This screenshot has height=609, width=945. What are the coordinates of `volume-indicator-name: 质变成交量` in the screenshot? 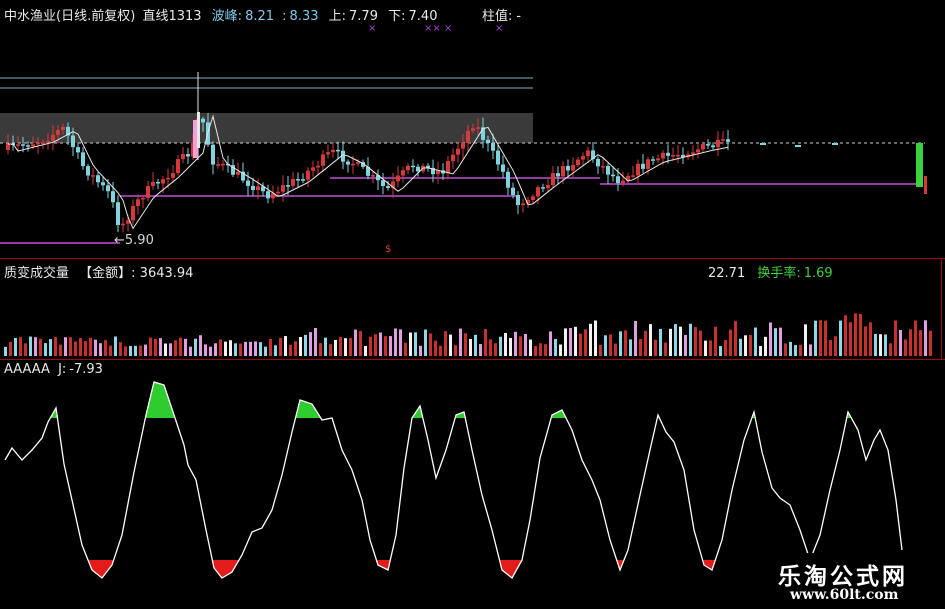 It's located at (36, 273).